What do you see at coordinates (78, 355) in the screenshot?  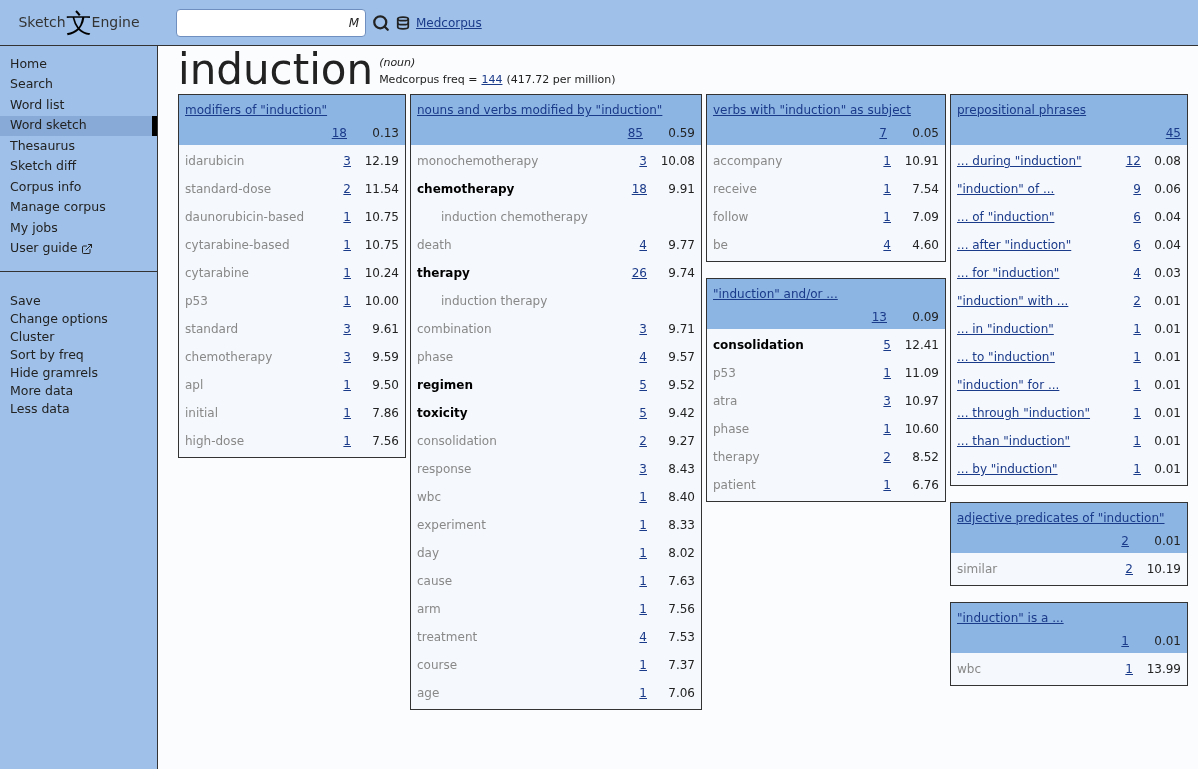 I see `sidebar-item: Sort by freq` at bounding box center [78, 355].